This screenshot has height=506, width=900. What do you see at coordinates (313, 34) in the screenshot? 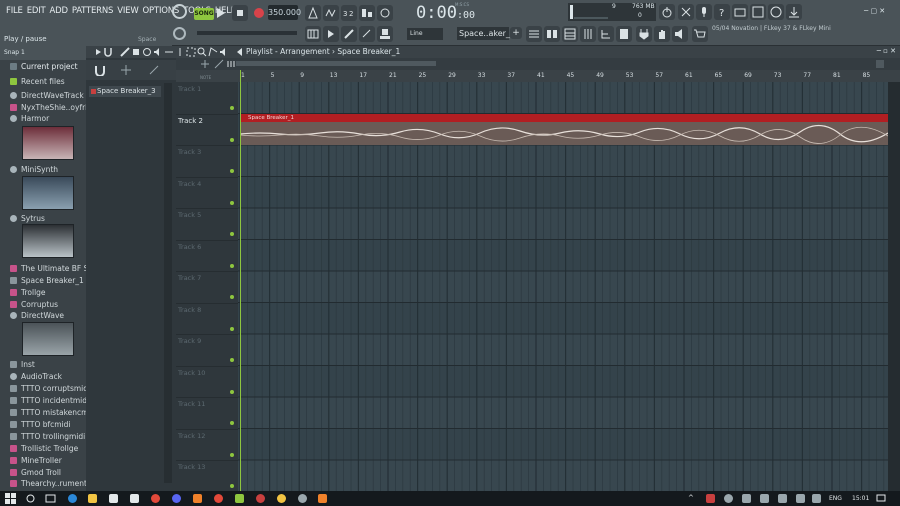
I see `piano-roll-button` at bounding box center [313, 34].